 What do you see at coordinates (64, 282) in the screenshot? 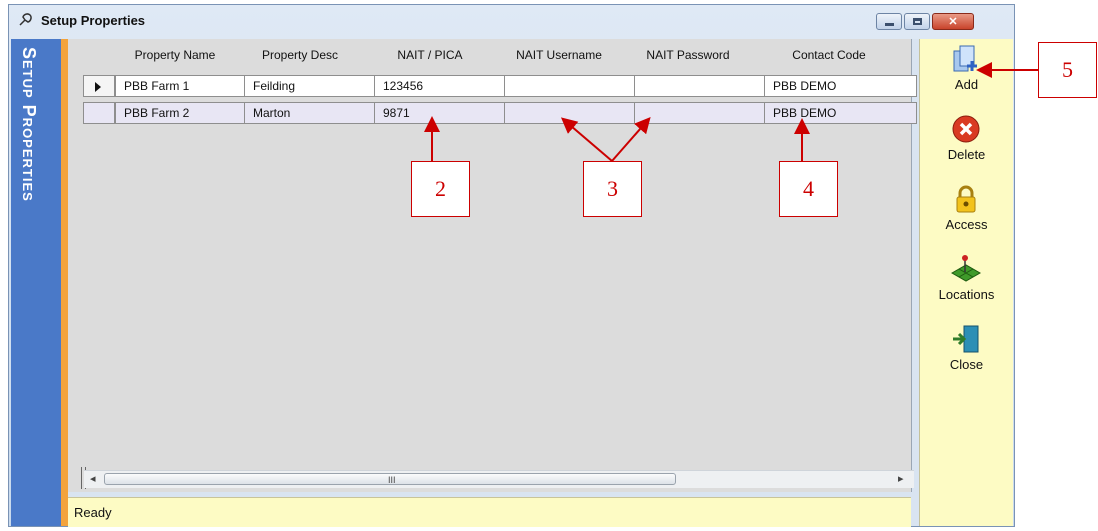
I see `accent-strip` at bounding box center [64, 282].